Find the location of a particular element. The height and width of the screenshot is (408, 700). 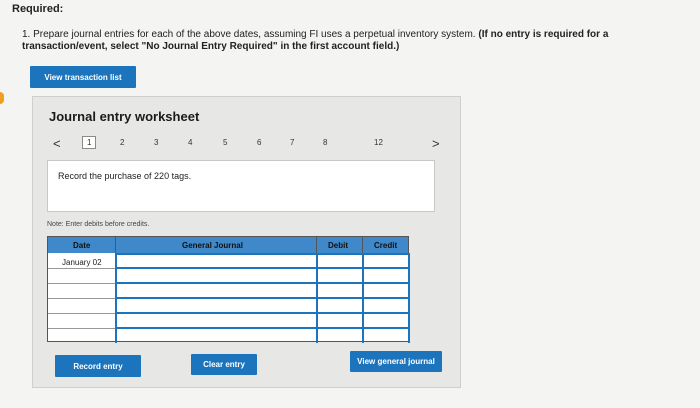

description-text: Record the purchase of 220 tags. is located at coordinates (125, 176).